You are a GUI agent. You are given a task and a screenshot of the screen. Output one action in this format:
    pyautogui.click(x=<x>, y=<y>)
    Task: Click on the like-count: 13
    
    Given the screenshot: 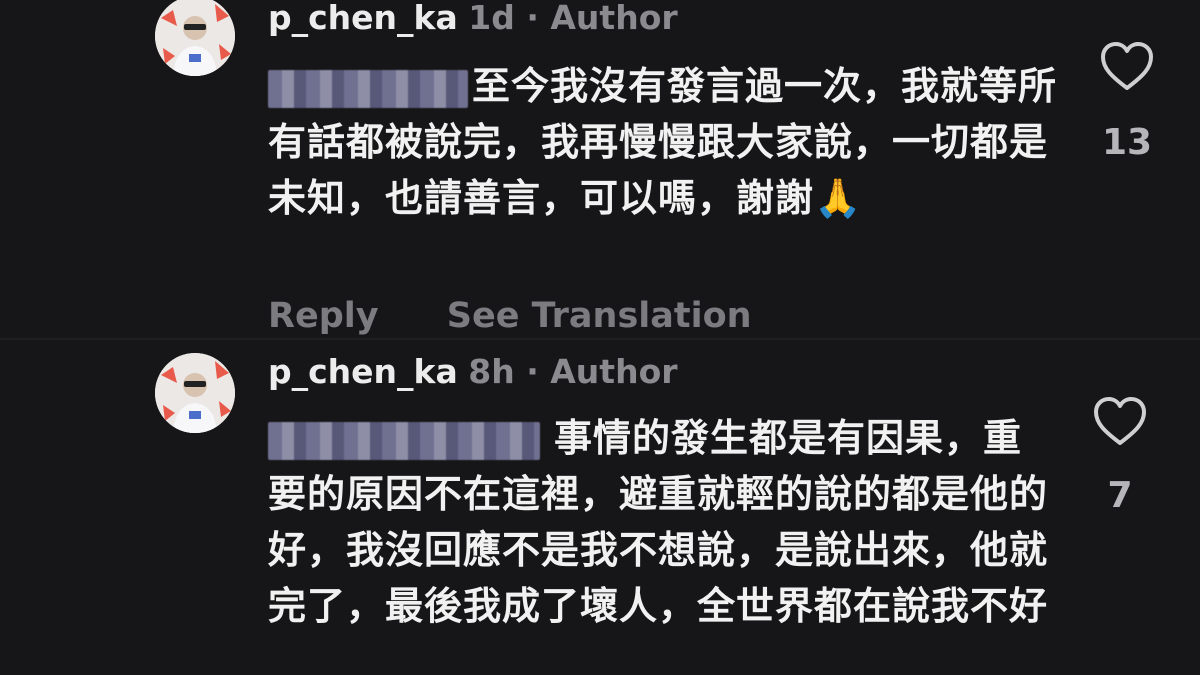 What is the action you would take?
    pyautogui.click(x=1127, y=142)
    